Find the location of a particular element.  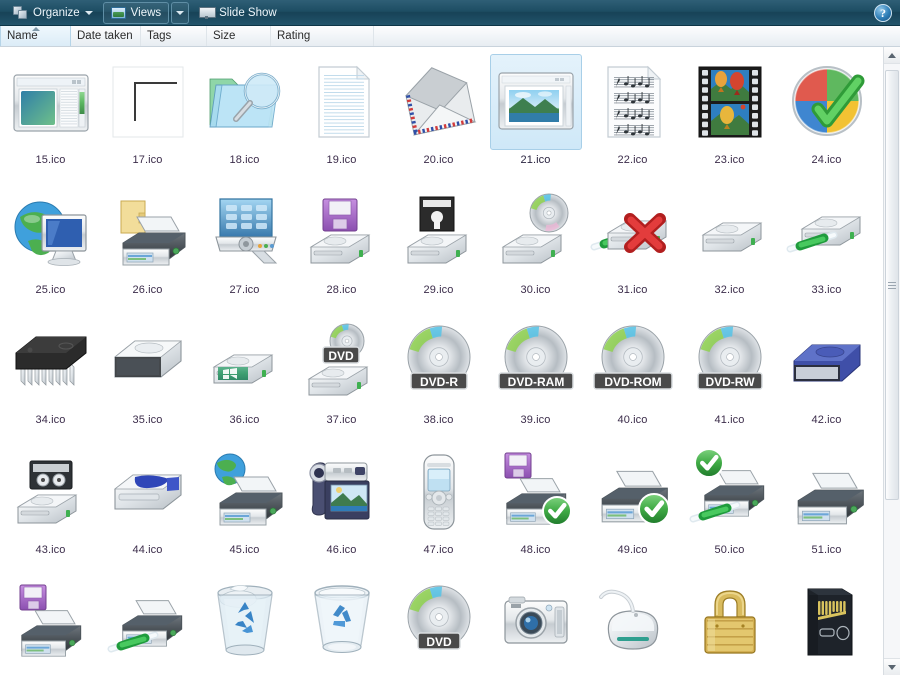

icon-item: 26.ico is located at coordinates (147, 245).